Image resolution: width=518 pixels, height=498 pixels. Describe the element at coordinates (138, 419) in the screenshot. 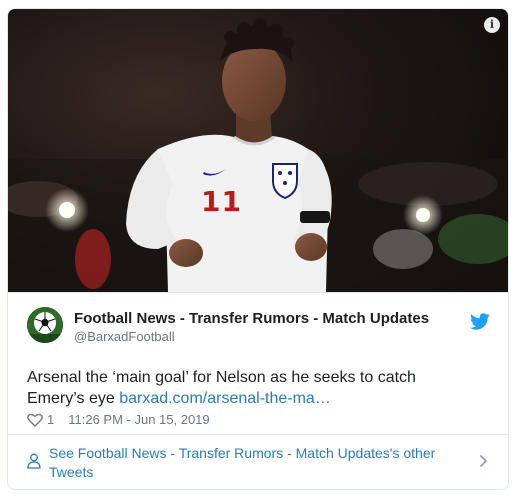

I see `tweet-timestamp: 11:26 PM - Jun 15, 2019` at that location.